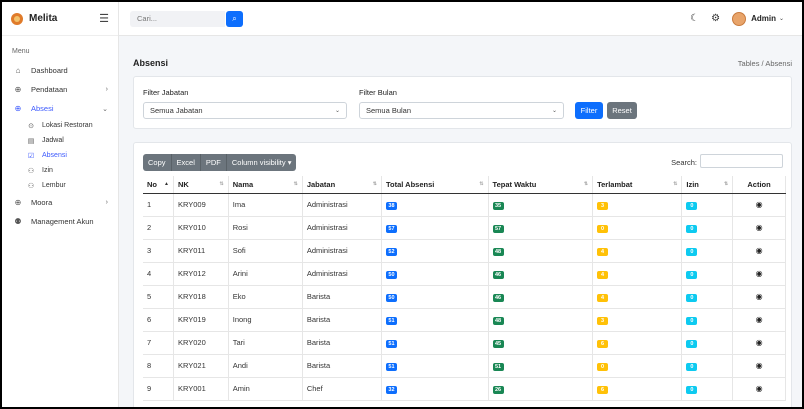 This screenshot has width=804, height=409. What do you see at coordinates (589, 110) in the screenshot?
I see `filter-button: Filter` at bounding box center [589, 110].